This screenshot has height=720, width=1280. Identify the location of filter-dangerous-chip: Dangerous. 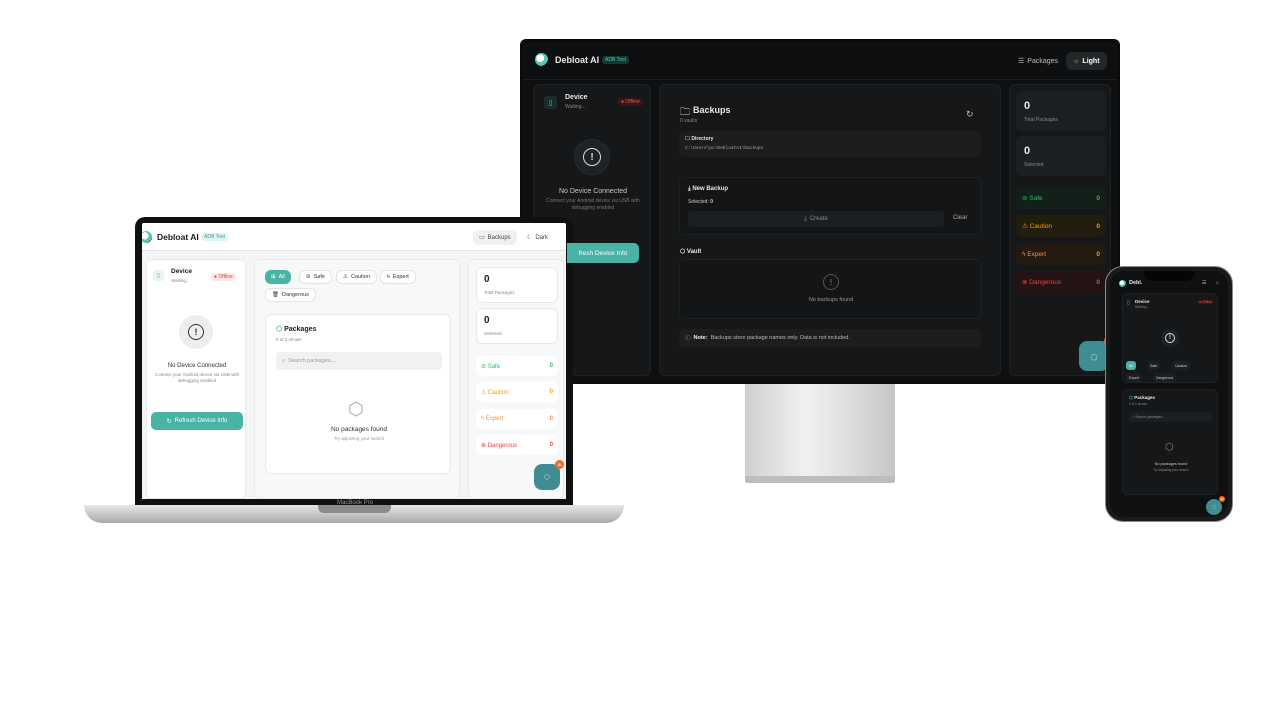
(1165, 377).